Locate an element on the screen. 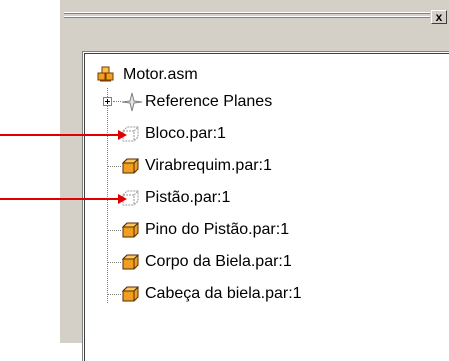 This screenshot has width=449, height=361. tree-item-label: Pistão.par:1 is located at coordinates (188, 197).